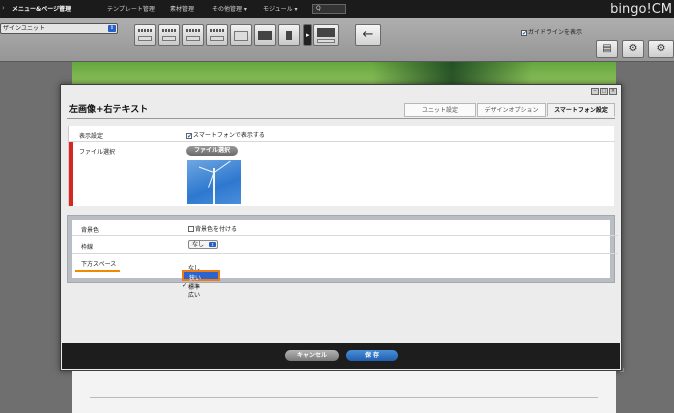 This screenshot has height=413, width=674. I want to click on space-label: 下方スペース, so click(99, 264).